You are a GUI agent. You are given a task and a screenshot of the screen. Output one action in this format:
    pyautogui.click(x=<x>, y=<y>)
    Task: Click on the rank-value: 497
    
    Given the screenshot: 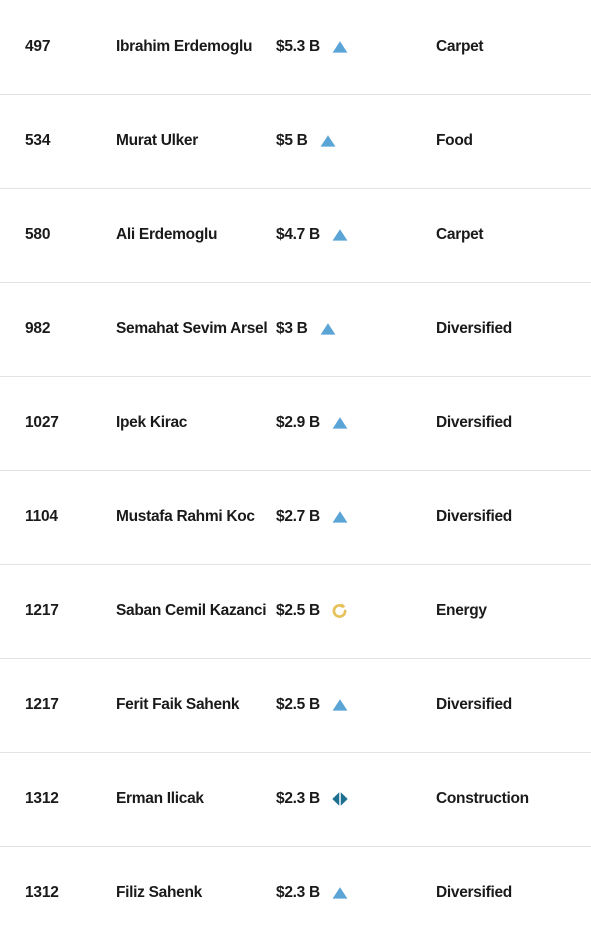 What is the action you would take?
    pyautogui.click(x=38, y=46)
    